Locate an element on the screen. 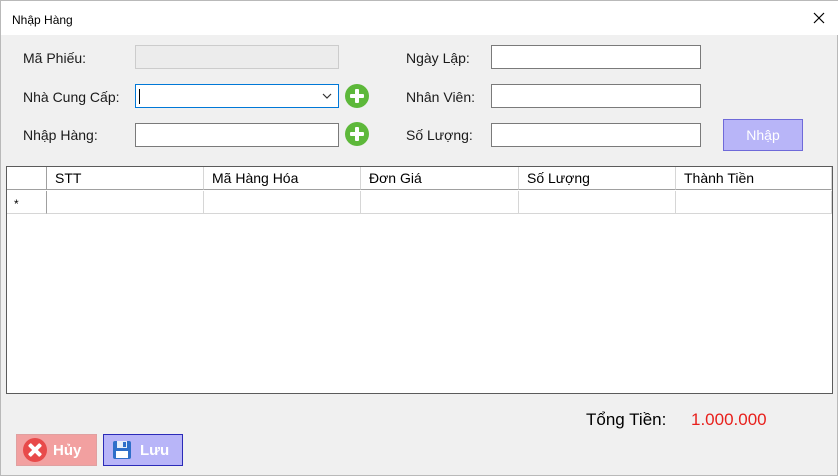  nhan-vien-label: Nhân Viên: is located at coordinates (441, 97).